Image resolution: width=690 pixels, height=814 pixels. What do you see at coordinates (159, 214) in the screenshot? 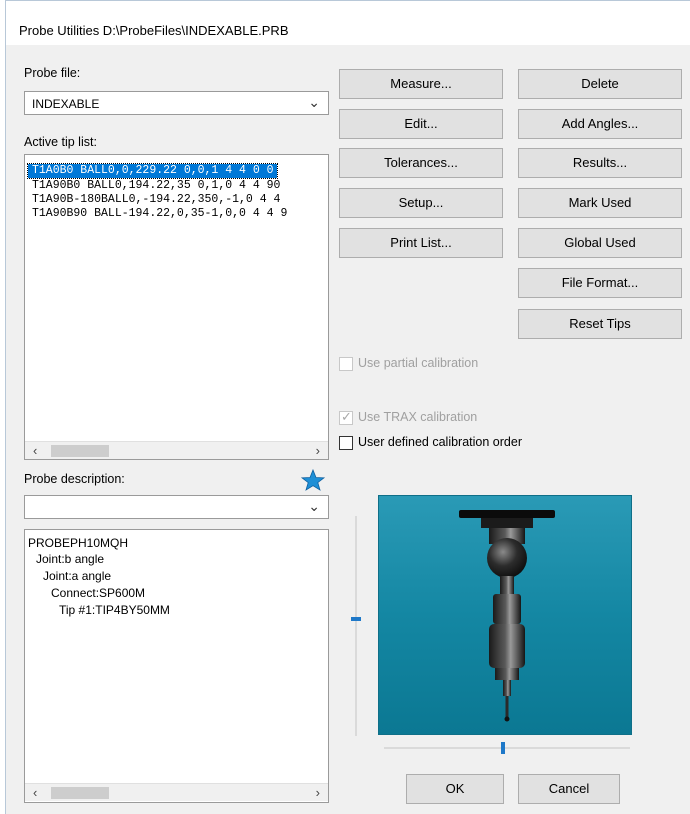
I see `tip-list-item: T1A90B90 BALL-194.22,0,35-1,0,0 4 4 9` at bounding box center [159, 214].